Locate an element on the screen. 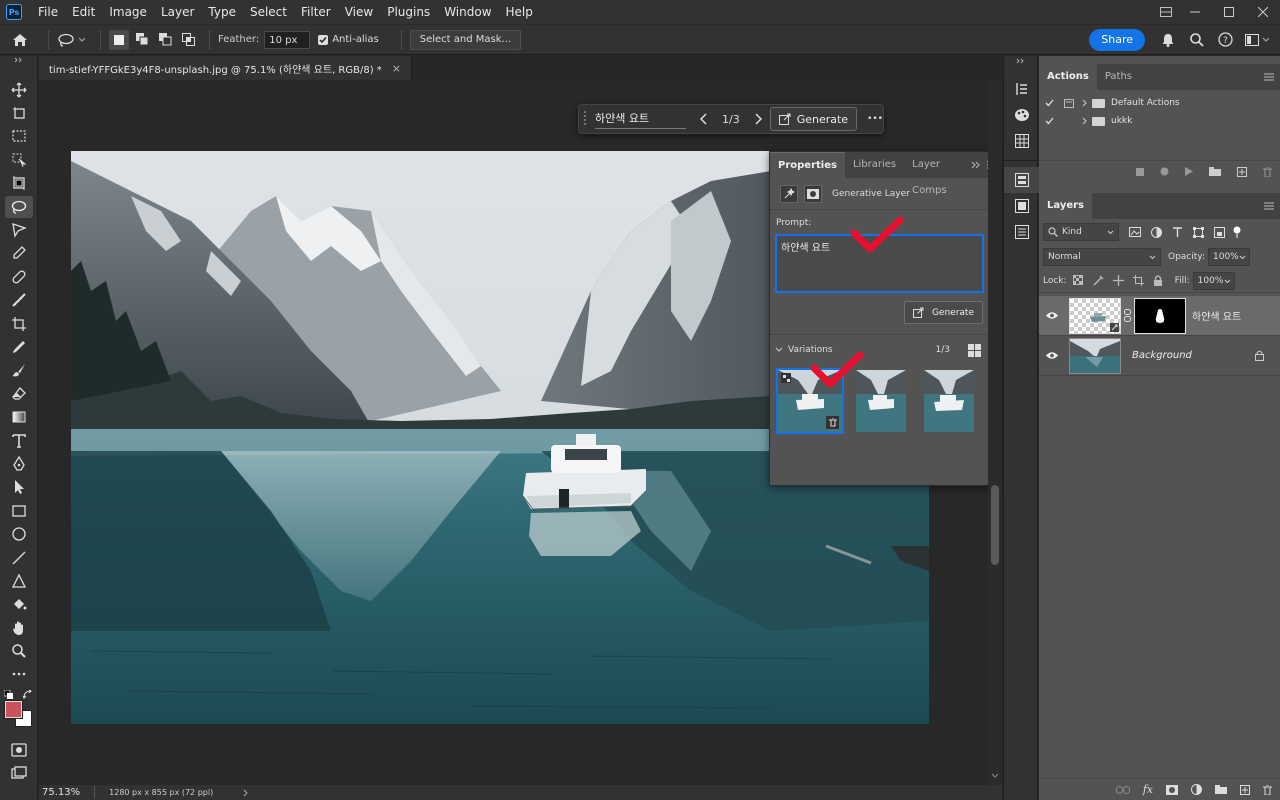 The image size is (1280, 800). collapse-toolbar-icon is located at coordinates (18, 60).